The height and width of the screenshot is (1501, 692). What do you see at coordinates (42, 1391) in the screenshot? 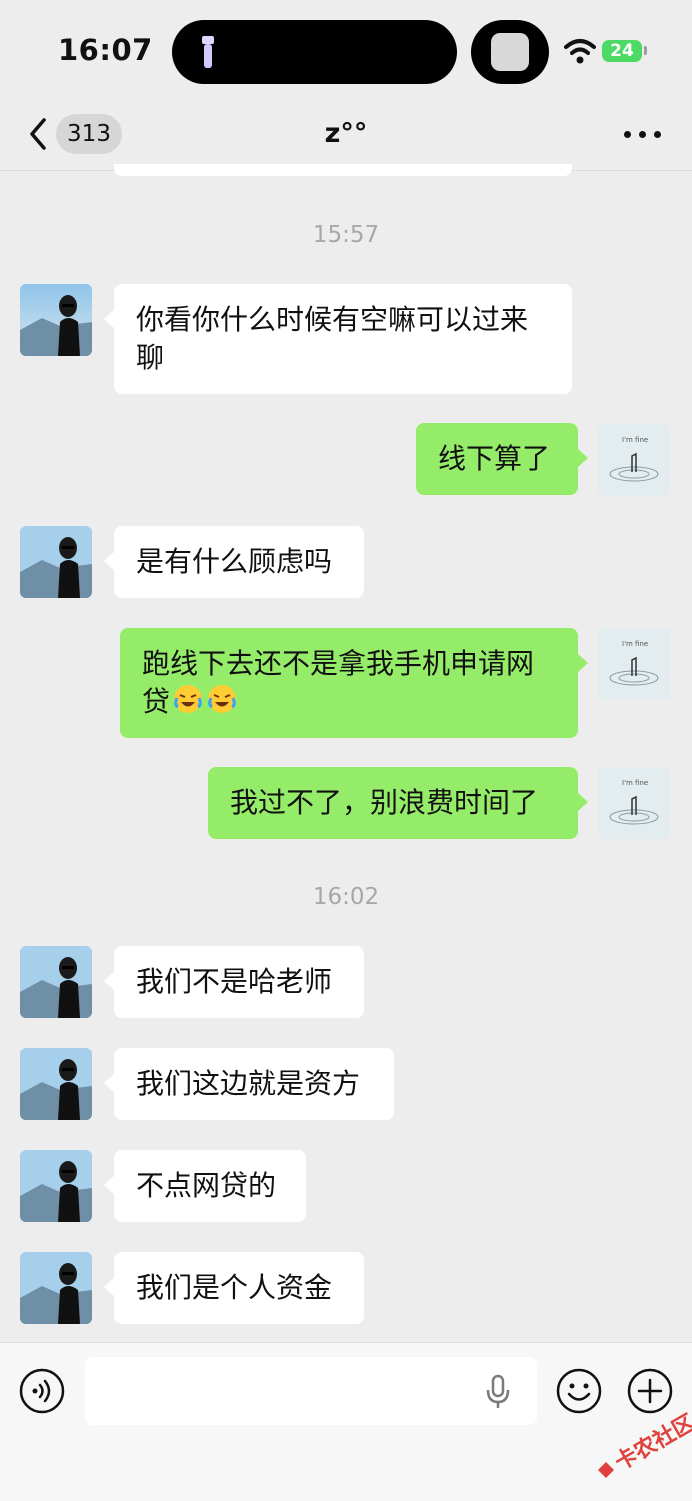
I see `voice-icon` at bounding box center [42, 1391].